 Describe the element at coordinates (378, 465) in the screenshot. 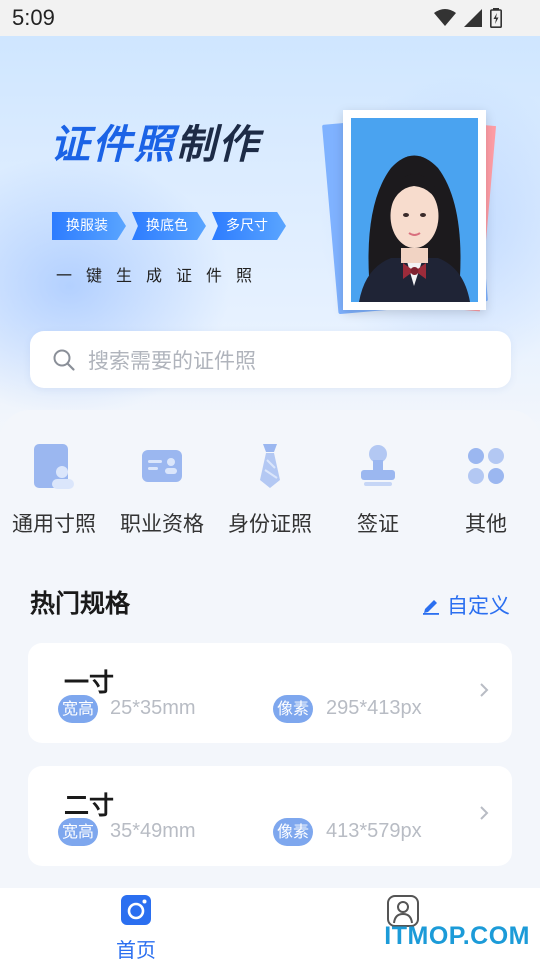

I see `stamp-icon` at that location.